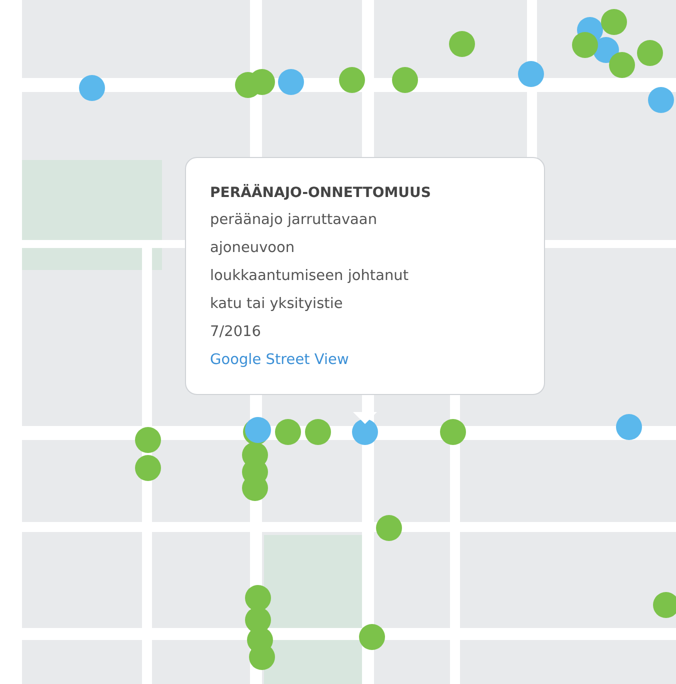 The image size is (676, 684). I want to click on popup-text: peräänajo jarruttavaan, so click(294, 220).